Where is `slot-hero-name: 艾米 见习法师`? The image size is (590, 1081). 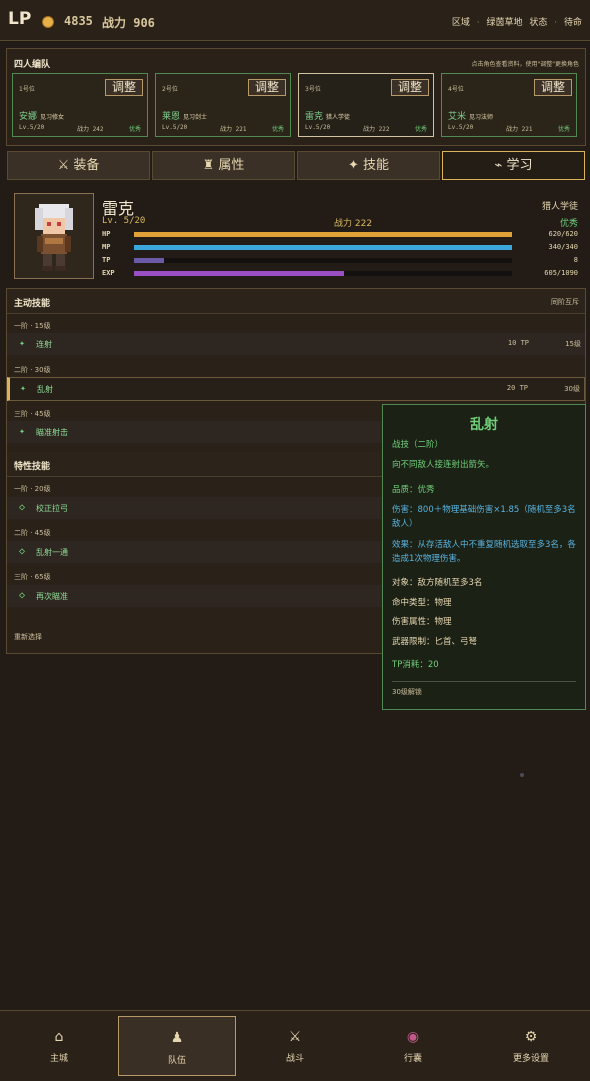 slot-hero-name: 艾米 见习法师 is located at coordinates (471, 117).